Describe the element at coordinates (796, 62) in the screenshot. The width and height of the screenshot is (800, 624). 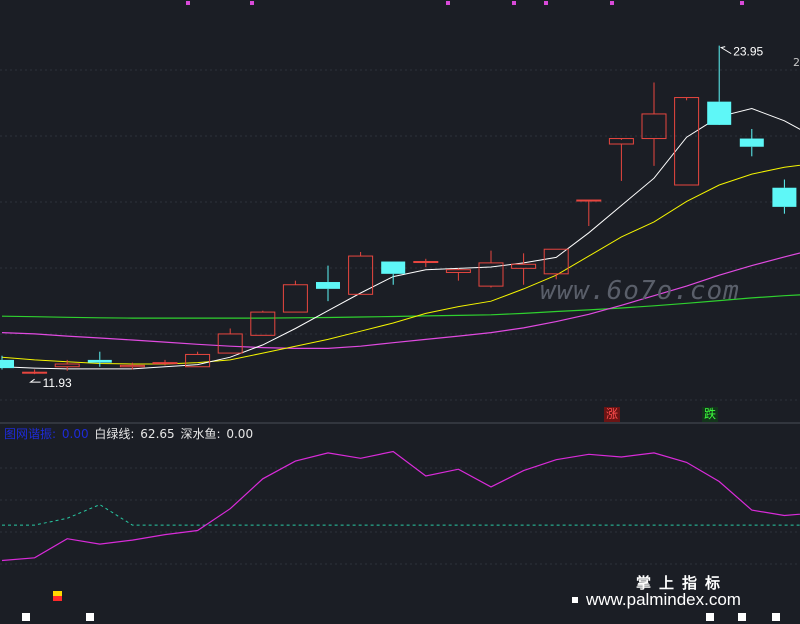
I see `price-axis-edge-label: 2` at that location.